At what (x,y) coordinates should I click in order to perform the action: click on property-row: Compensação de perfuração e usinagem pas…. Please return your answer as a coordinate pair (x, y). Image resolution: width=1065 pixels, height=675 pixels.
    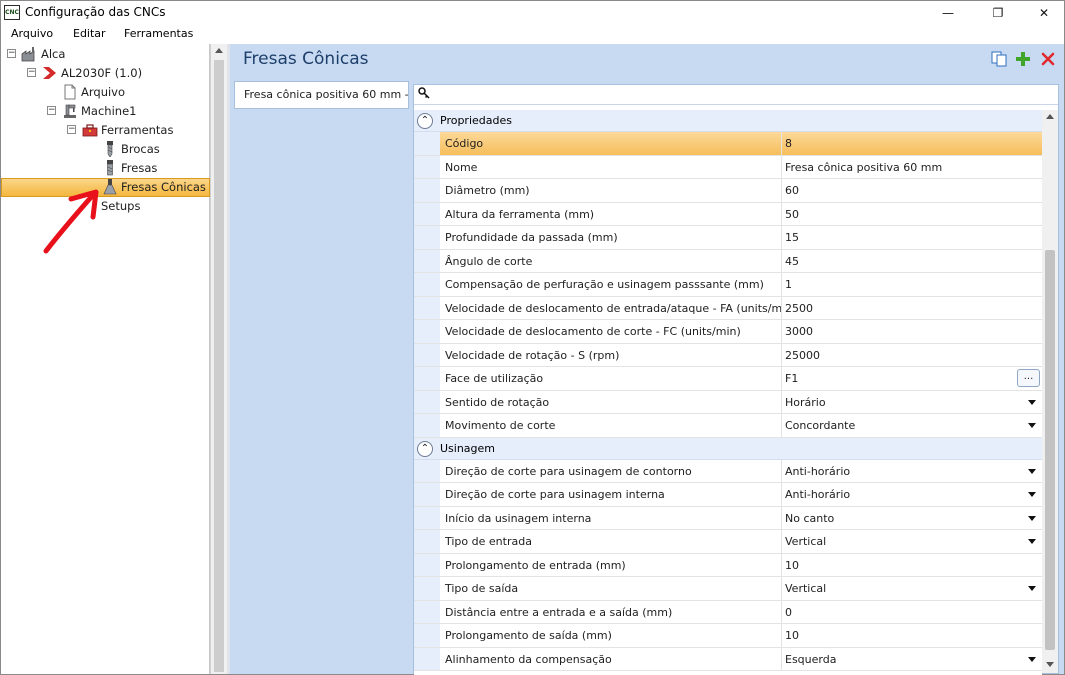
    Looking at the image, I should click on (728, 285).